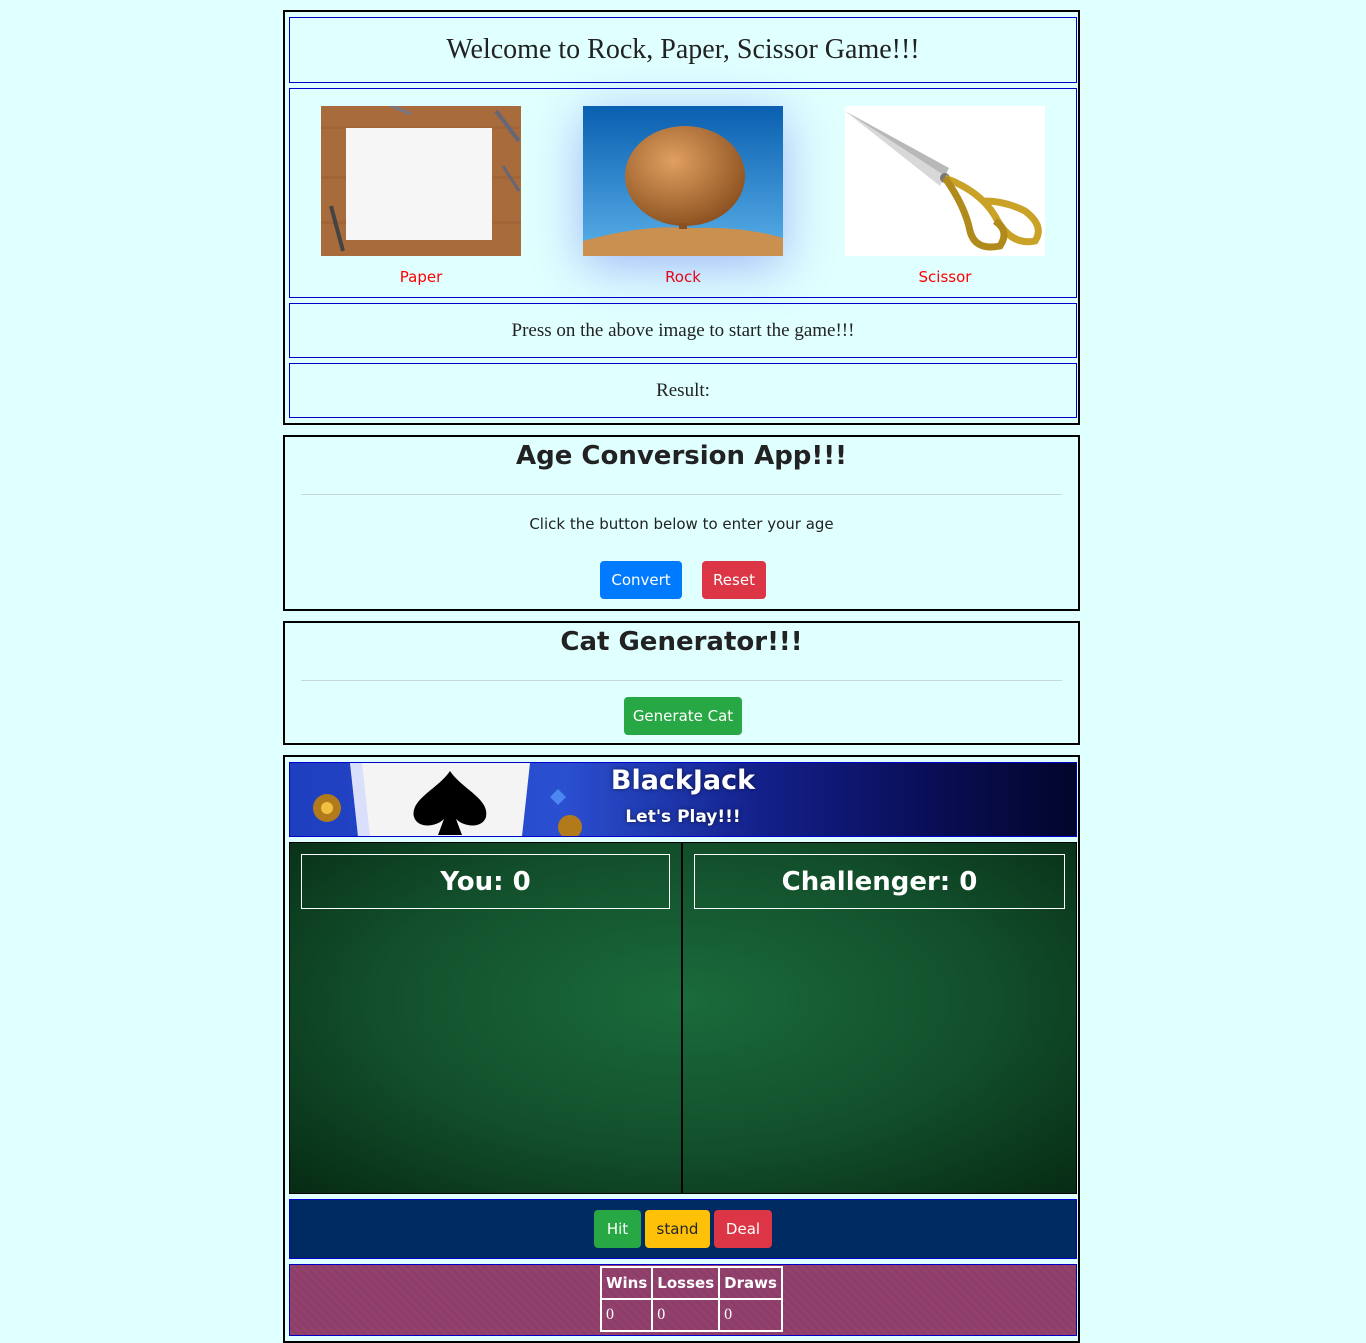  Describe the element at coordinates (879, 881) in the screenshot. I see `challenger-score: Challenger: 0` at that location.